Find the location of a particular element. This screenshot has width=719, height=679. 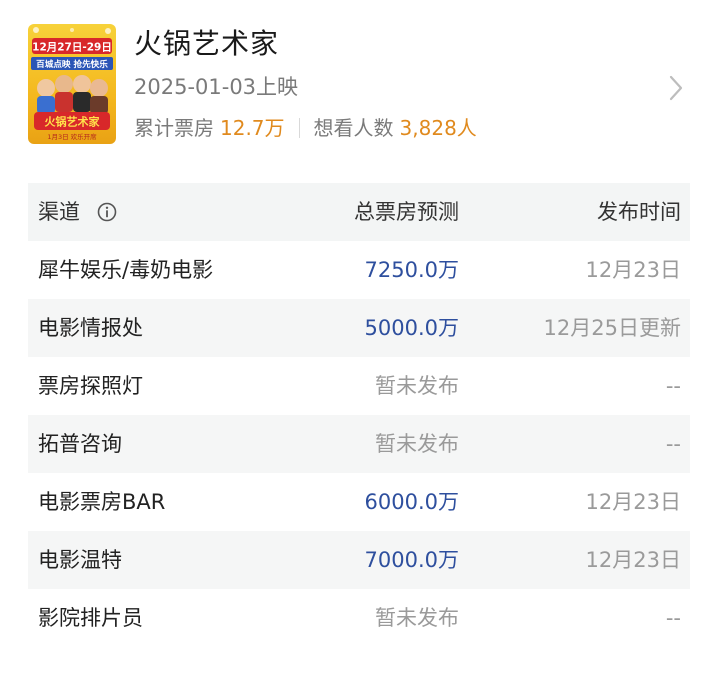

movie-stats: 累计票房 12.7万 想看人数 3,828人 is located at coordinates (305, 128).